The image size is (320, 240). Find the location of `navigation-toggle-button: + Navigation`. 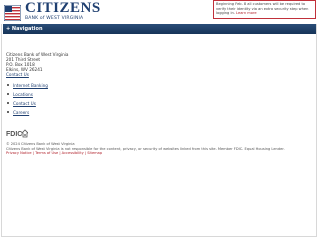

navigation-toggle-button: + Navigation is located at coordinates (24, 29).